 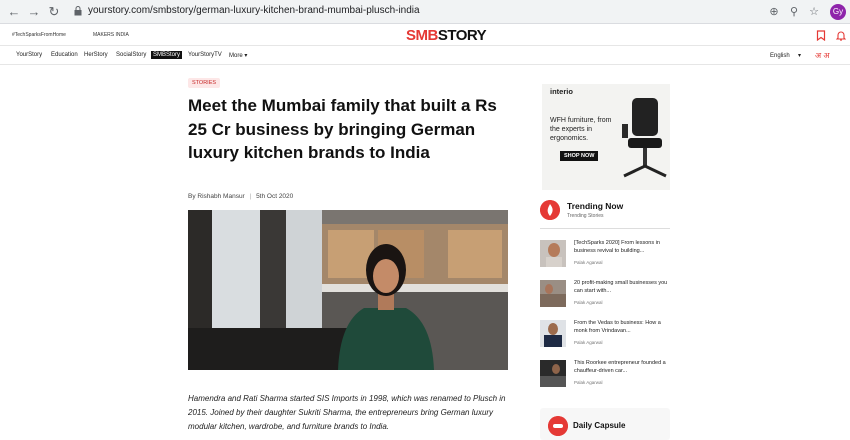 What do you see at coordinates (838, 12) in the screenshot?
I see `profile-avatar: Gy` at bounding box center [838, 12].